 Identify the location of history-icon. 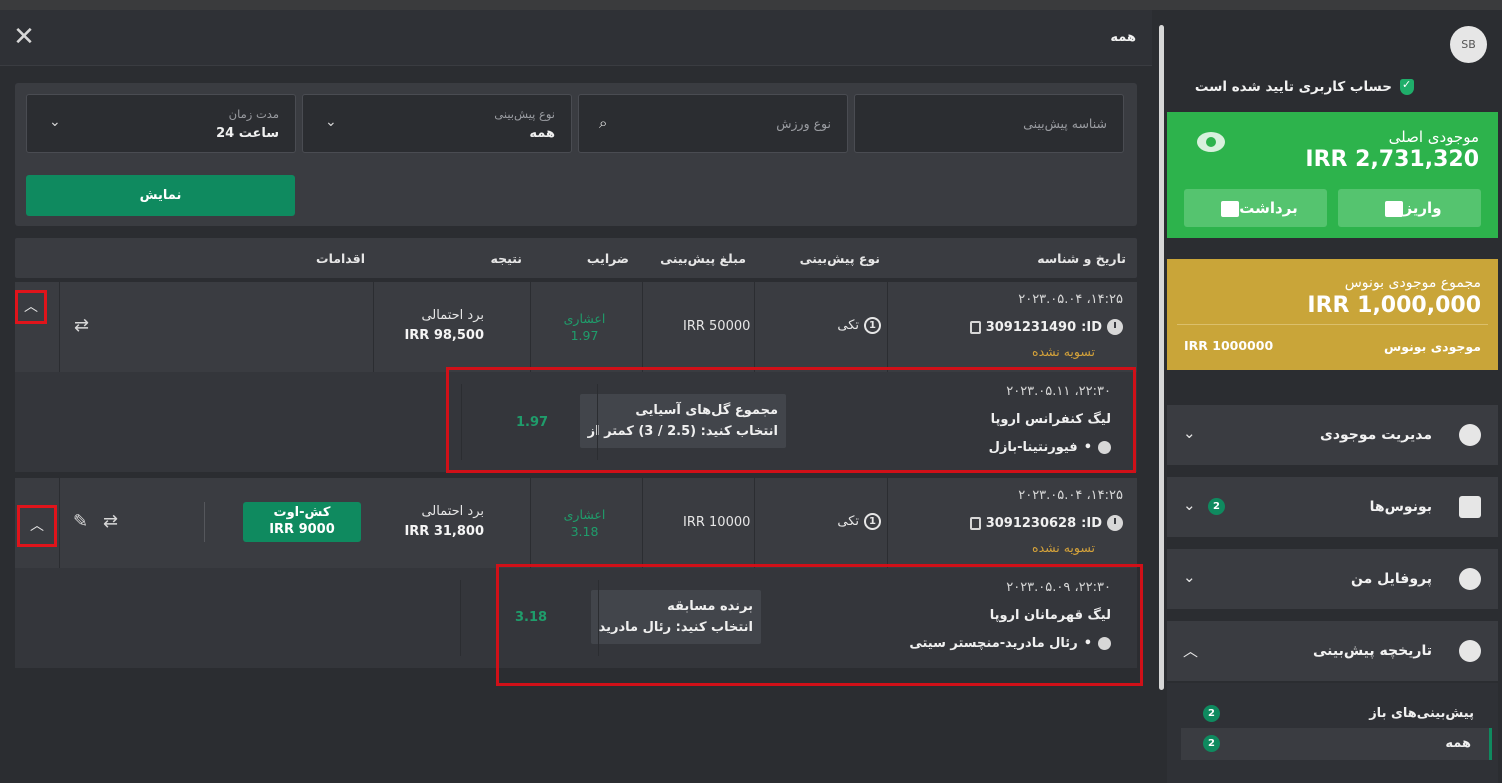
(1470, 651).